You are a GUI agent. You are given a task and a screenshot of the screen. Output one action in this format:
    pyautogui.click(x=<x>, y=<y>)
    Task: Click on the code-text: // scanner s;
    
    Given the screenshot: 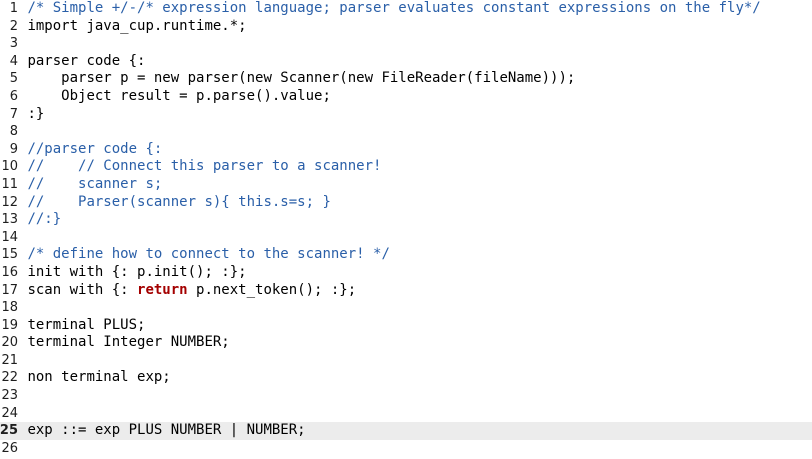 What is the action you would take?
    pyautogui.click(x=90, y=185)
    